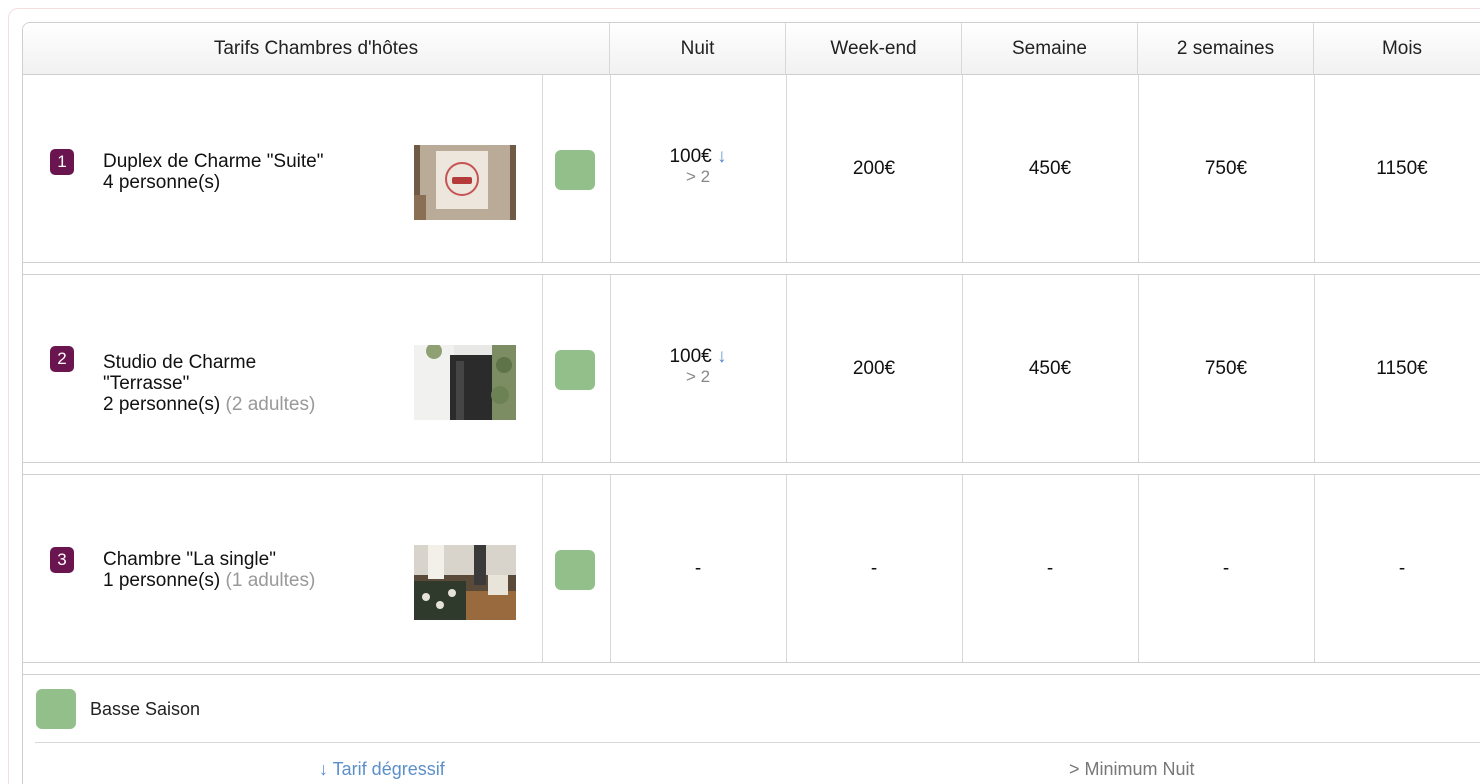  I want to click on room-name: Duplex de Charme "Suite", so click(253, 161).